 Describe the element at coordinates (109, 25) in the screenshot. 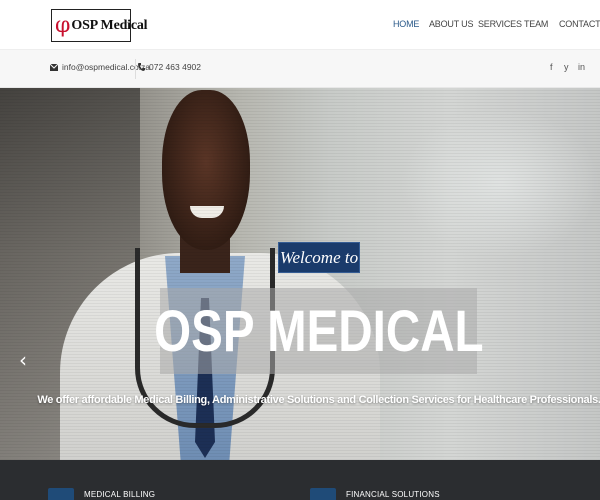

I see `logo-text: OSP Medical` at that location.